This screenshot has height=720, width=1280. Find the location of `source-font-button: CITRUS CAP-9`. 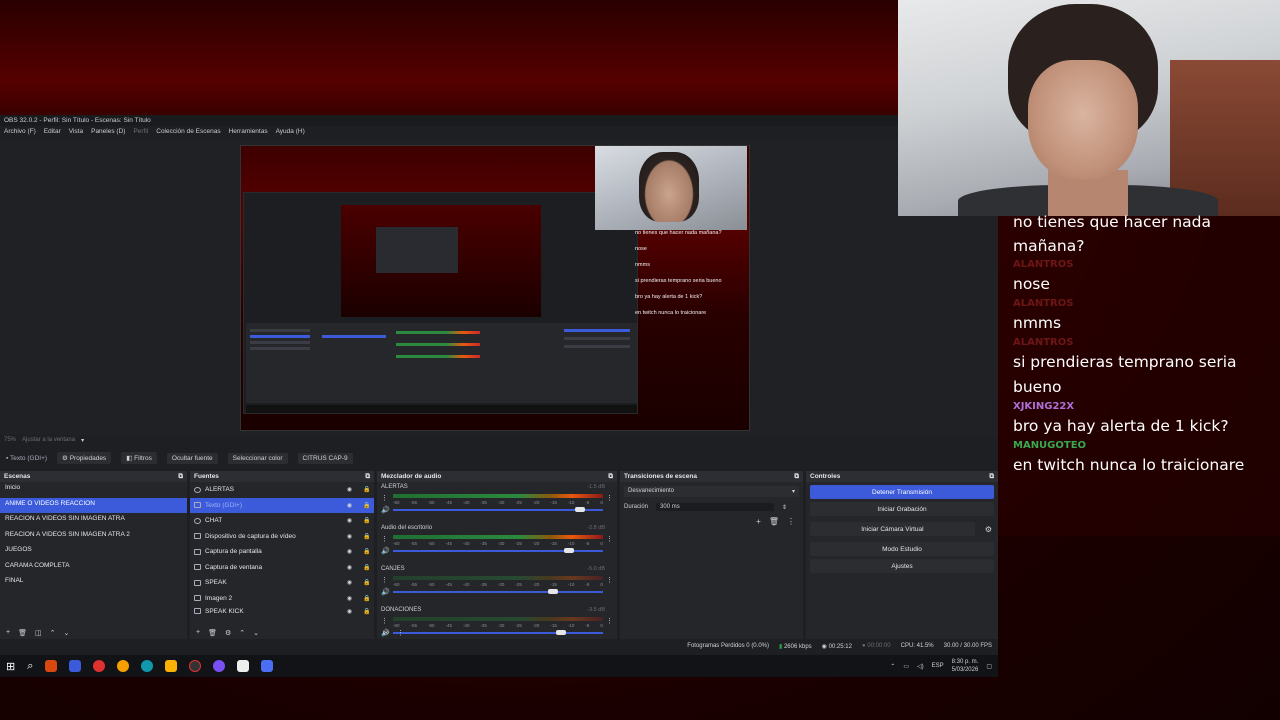

source-font-button: CITRUS CAP-9 is located at coordinates (325, 458).